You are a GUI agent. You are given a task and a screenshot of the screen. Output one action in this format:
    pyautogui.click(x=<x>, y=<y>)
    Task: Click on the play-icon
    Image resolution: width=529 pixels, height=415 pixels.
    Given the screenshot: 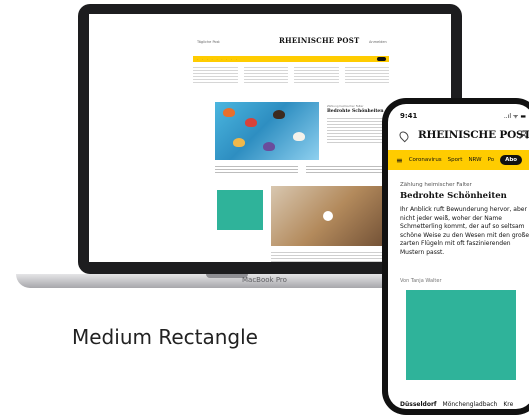 What is the action you would take?
    pyautogui.click(x=328, y=216)
    